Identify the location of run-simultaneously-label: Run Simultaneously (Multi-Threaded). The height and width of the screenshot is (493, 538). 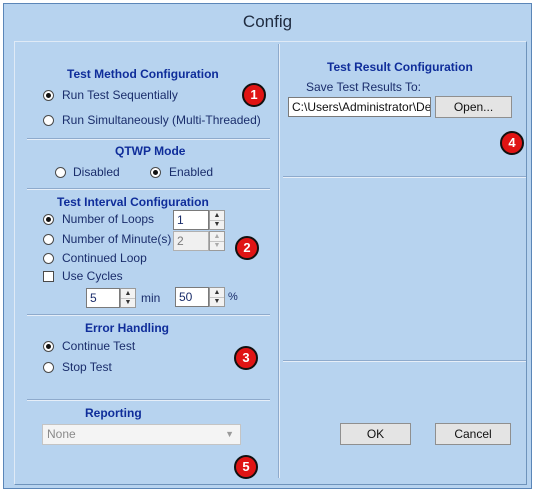
(161, 120).